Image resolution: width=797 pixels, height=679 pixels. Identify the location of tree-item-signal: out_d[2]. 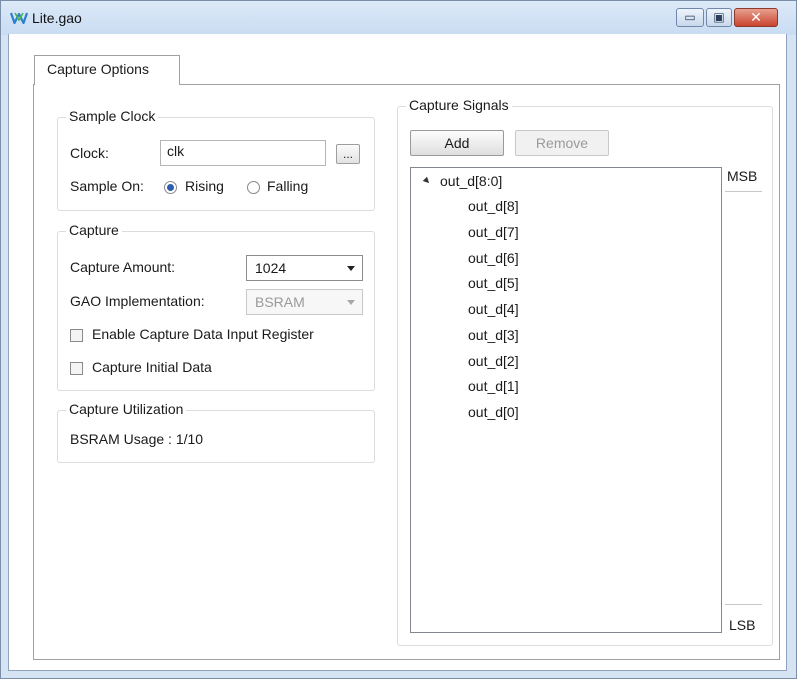
(493, 361).